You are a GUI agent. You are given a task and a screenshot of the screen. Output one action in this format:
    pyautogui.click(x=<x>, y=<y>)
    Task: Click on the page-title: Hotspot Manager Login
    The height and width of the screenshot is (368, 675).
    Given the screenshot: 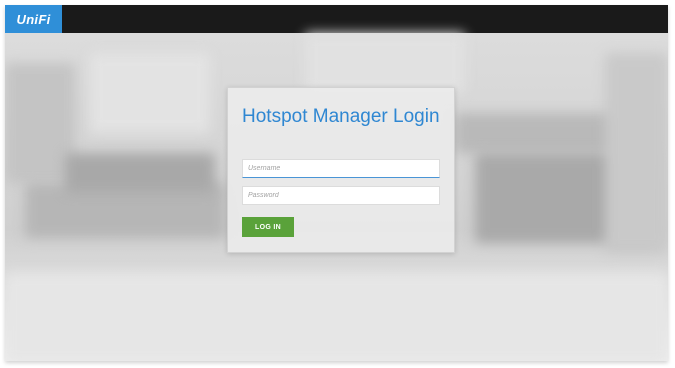 What is the action you would take?
    pyautogui.click(x=341, y=116)
    